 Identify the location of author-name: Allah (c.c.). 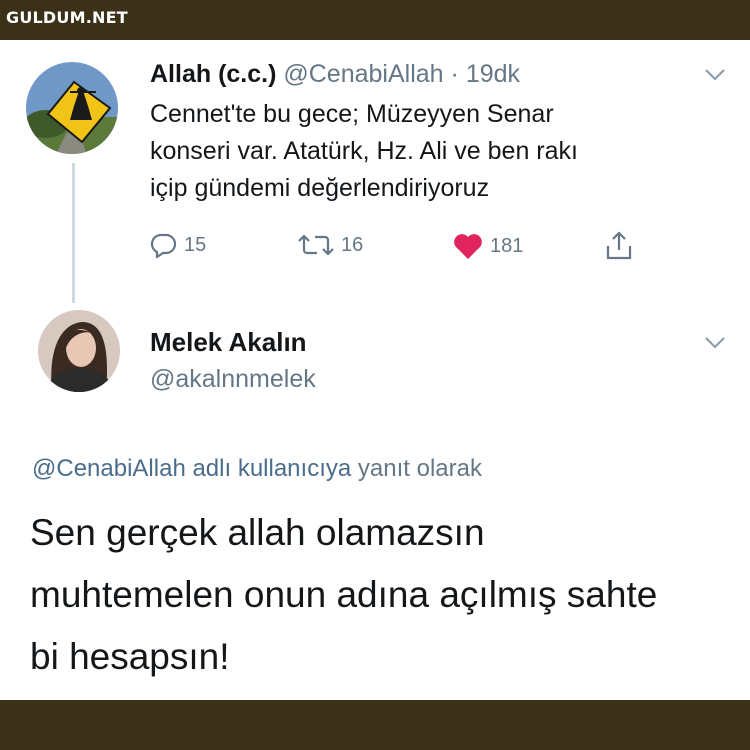
(213, 74).